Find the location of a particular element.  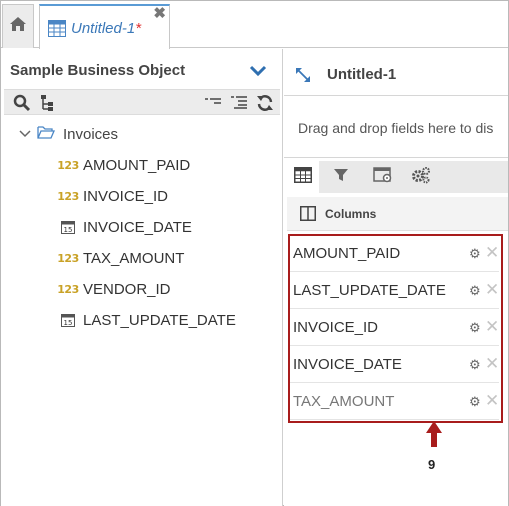

column-row: LAST_UPDATE_DATE ⚙ ✕ is located at coordinates (394, 290).